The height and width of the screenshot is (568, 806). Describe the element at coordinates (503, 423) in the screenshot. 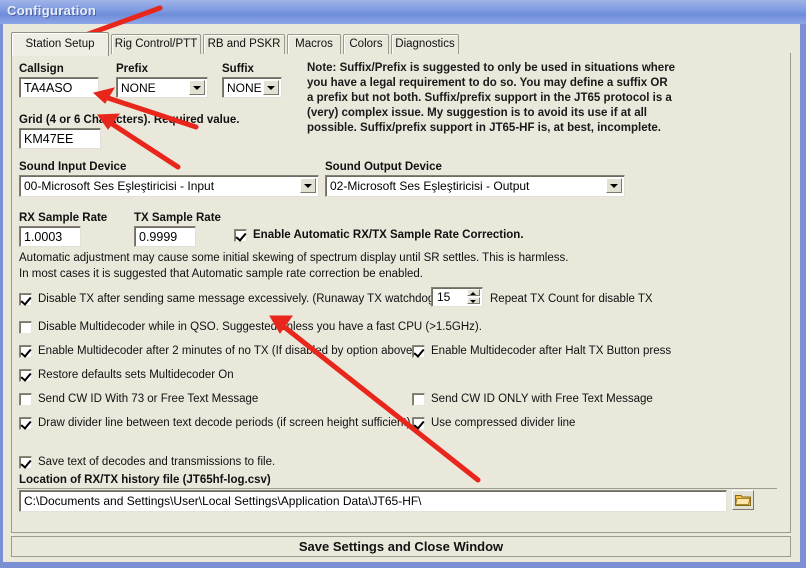

I see `use-compressed-divider-label: Use compressed divider line` at that location.